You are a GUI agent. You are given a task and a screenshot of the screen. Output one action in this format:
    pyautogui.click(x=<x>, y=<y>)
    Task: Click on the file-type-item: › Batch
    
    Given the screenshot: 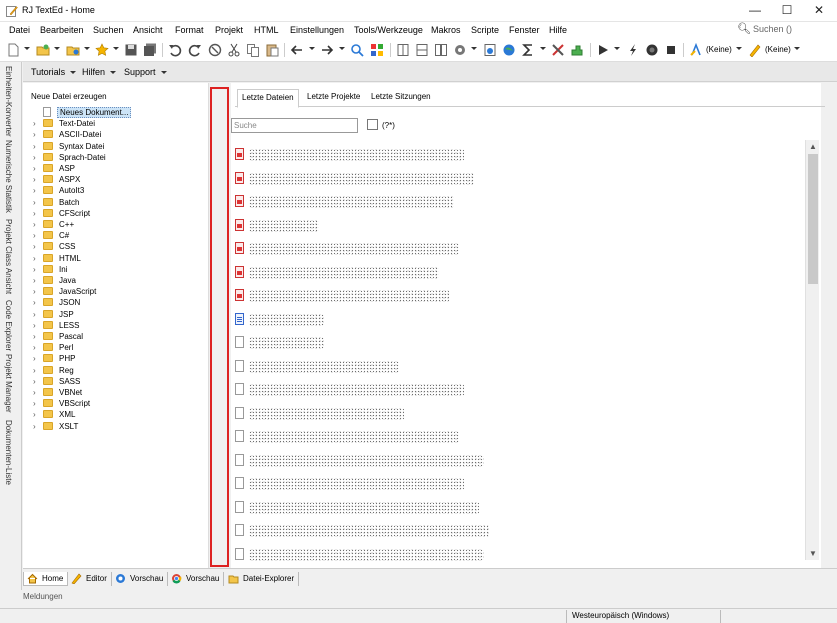 What is the action you would take?
    pyautogui.click(x=118, y=202)
    